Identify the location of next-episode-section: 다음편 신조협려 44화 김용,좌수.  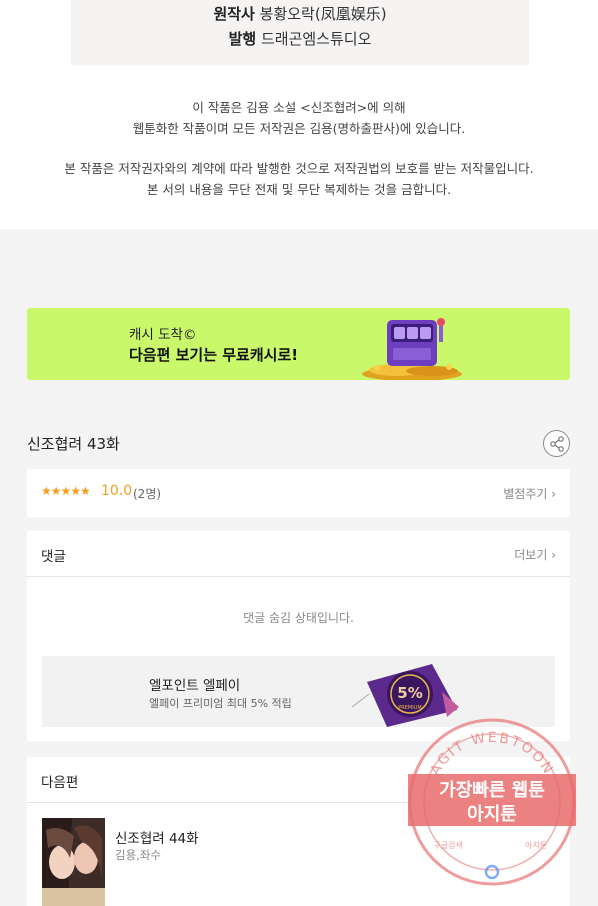
(298, 831).